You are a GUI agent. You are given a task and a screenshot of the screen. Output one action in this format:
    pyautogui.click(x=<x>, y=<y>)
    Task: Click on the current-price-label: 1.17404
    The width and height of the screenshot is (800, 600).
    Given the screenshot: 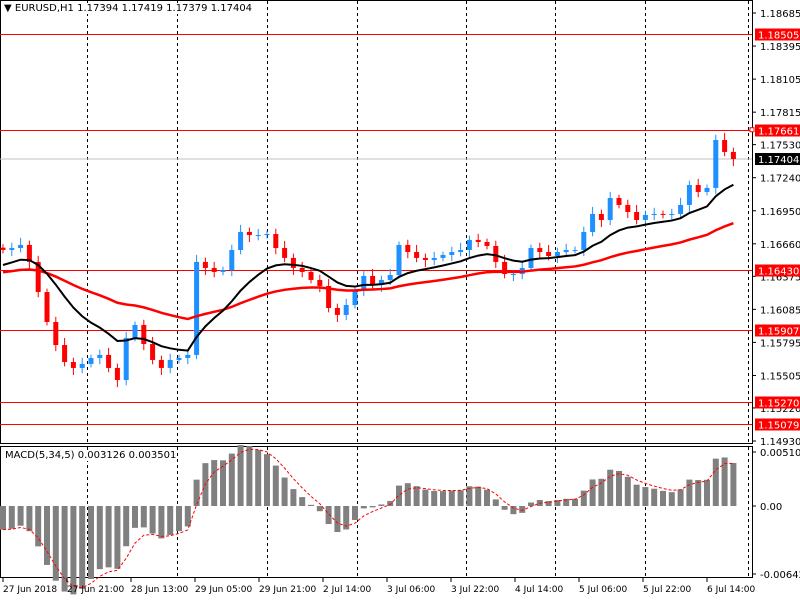 What is the action you would take?
    pyautogui.click(x=778, y=160)
    